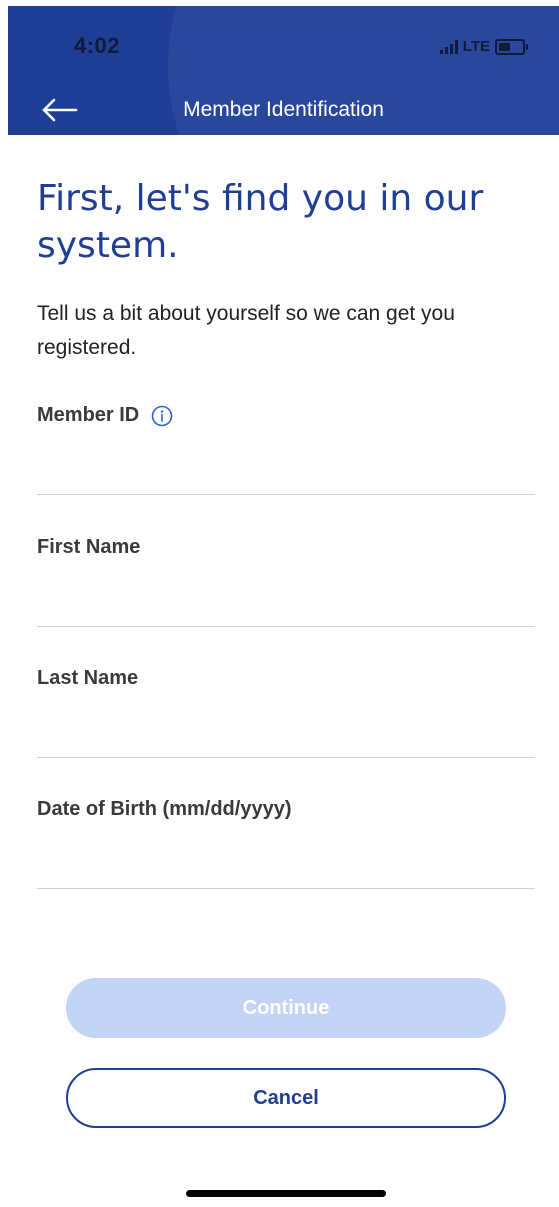 The height and width of the screenshot is (1207, 559). Describe the element at coordinates (286, 1008) in the screenshot. I see `continue-button: Continue` at that location.